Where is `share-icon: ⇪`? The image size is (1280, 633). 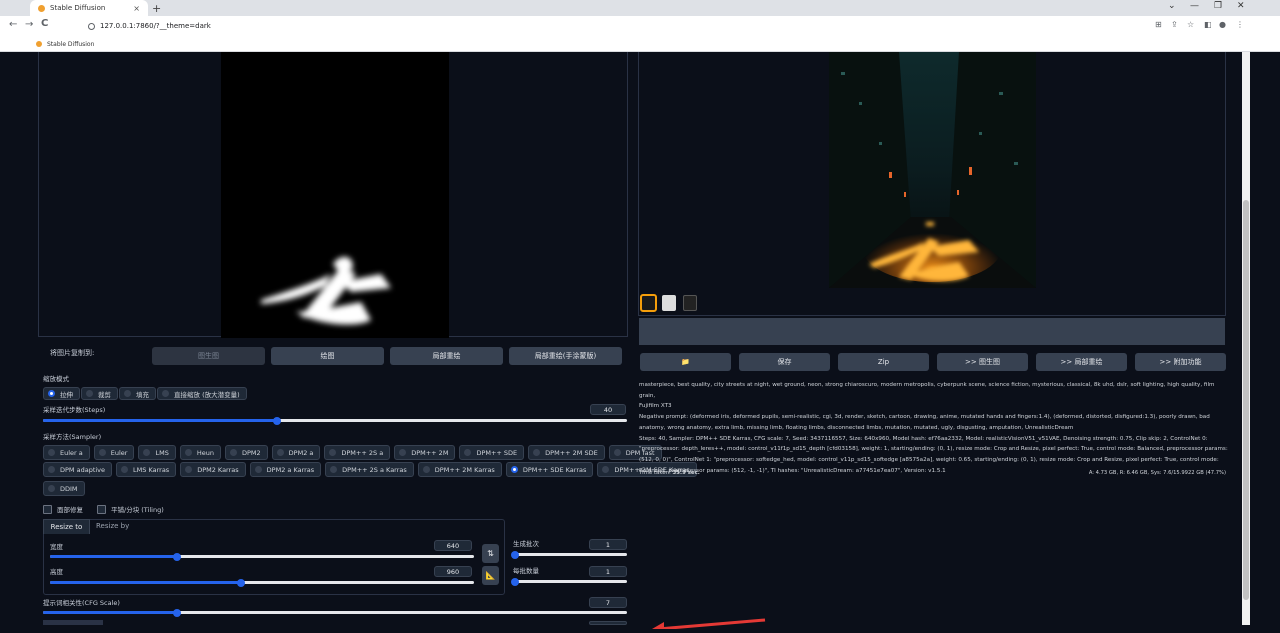
share-icon: ⇪ is located at coordinates (1174, 24).